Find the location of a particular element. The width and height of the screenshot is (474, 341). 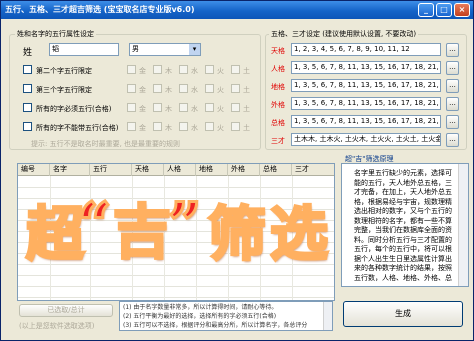

generate-button: 生成 is located at coordinates (403, 314).